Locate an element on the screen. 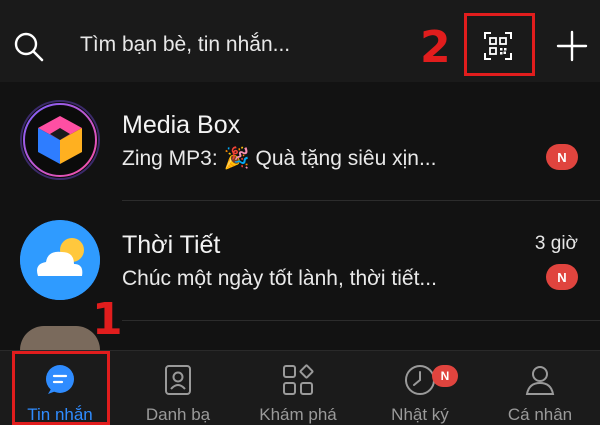  annotation-number-two: 2 is located at coordinates (435, 47).